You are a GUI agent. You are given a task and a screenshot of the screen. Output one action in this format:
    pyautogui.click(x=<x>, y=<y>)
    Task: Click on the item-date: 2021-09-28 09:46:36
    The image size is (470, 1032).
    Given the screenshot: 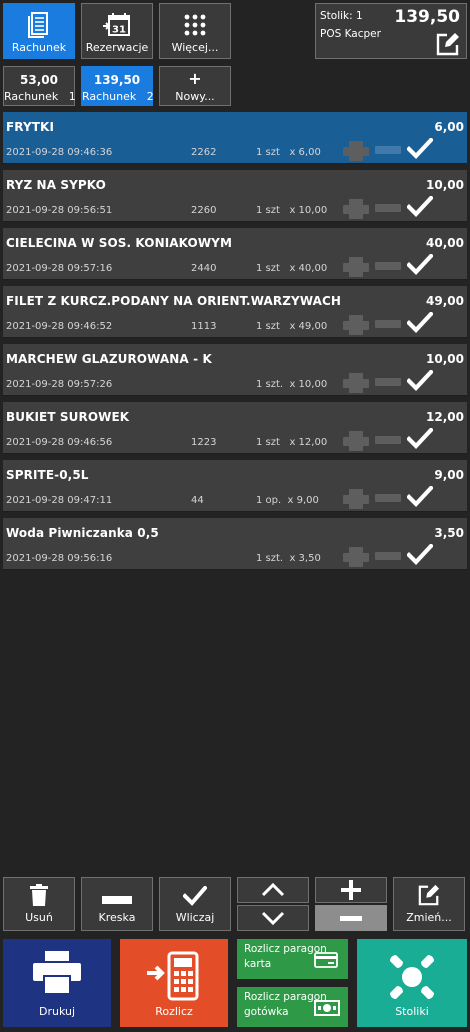 What is the action you would take?
    pyautogui.click(x=59, y=152)
    